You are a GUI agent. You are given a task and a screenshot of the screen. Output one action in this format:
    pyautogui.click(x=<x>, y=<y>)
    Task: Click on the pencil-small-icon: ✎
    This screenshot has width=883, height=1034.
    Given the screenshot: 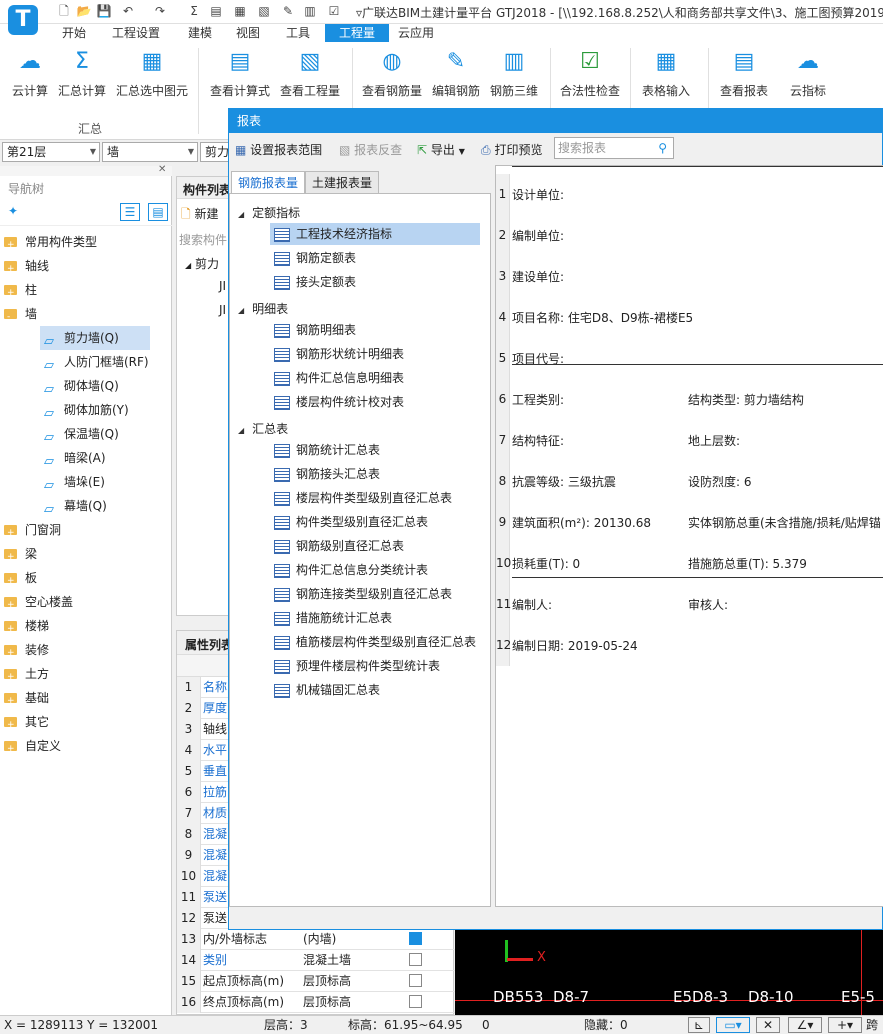 What is the action you would take?
    pyautogui.click(x=288, y=11)
    